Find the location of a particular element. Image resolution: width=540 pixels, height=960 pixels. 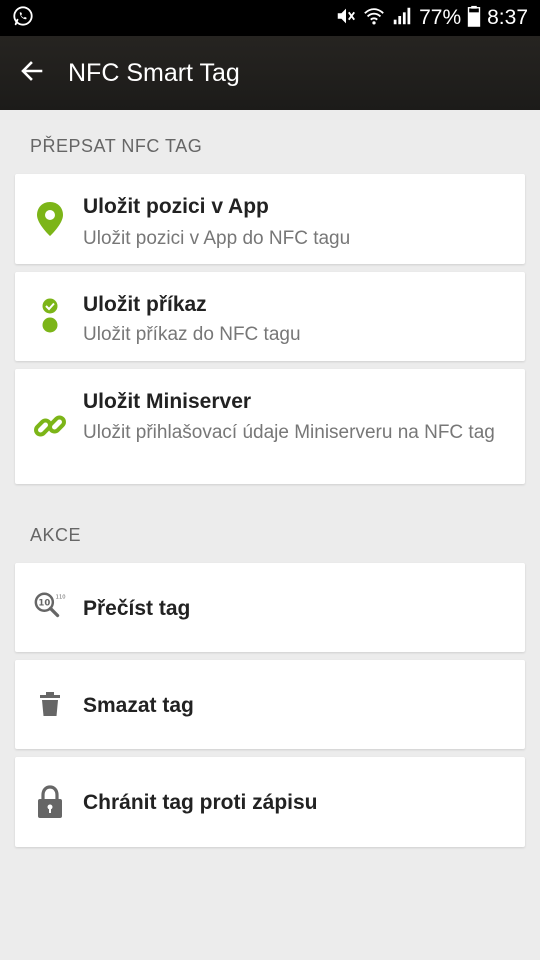

section-header-rewrite: PŘEPSAT NFC TAG is located at coordinates (116, 146).